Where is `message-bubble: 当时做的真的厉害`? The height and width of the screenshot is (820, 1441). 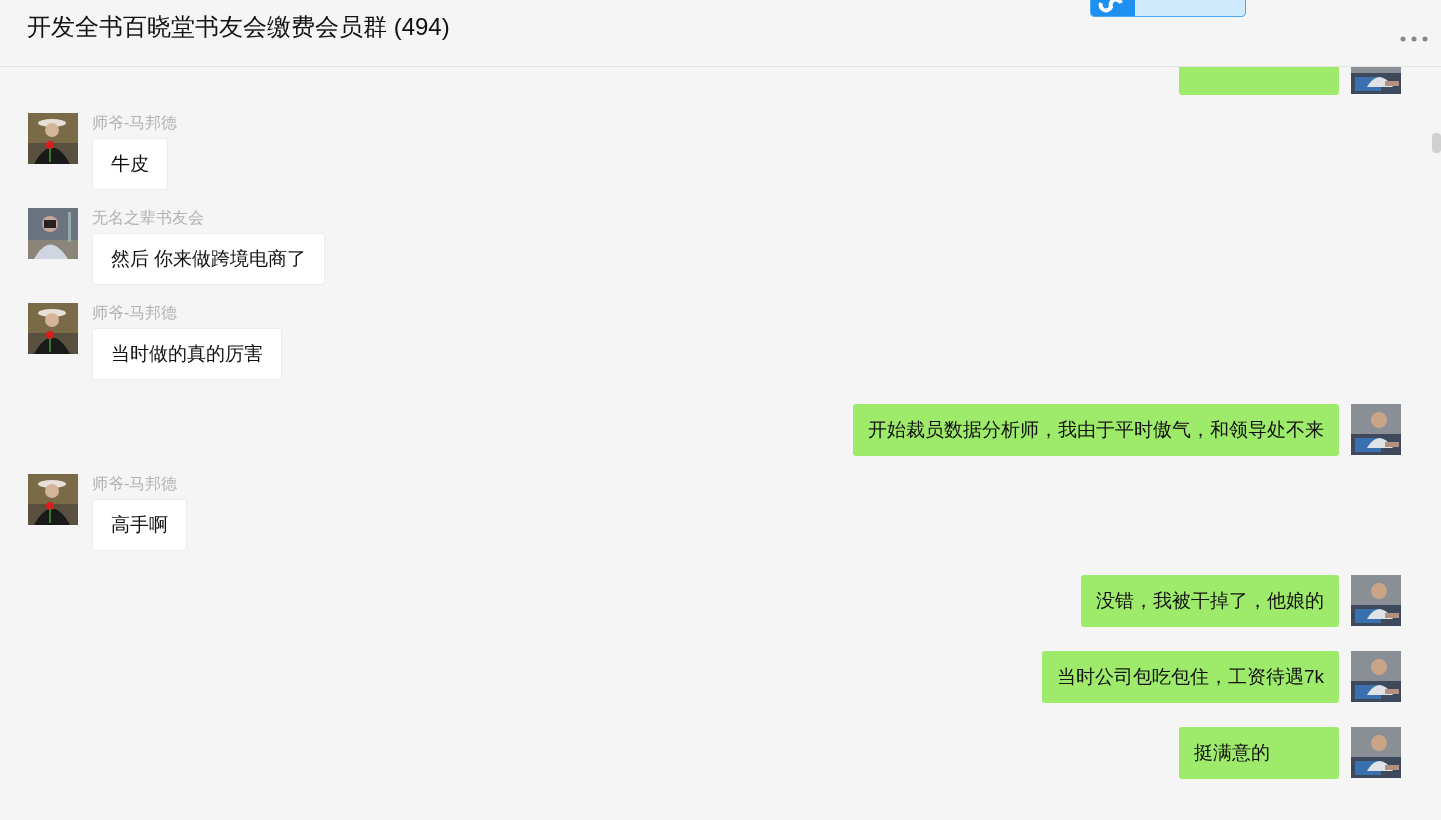
message-bubble: 当时做的真的厉害 is located at coordinates (187, 354).